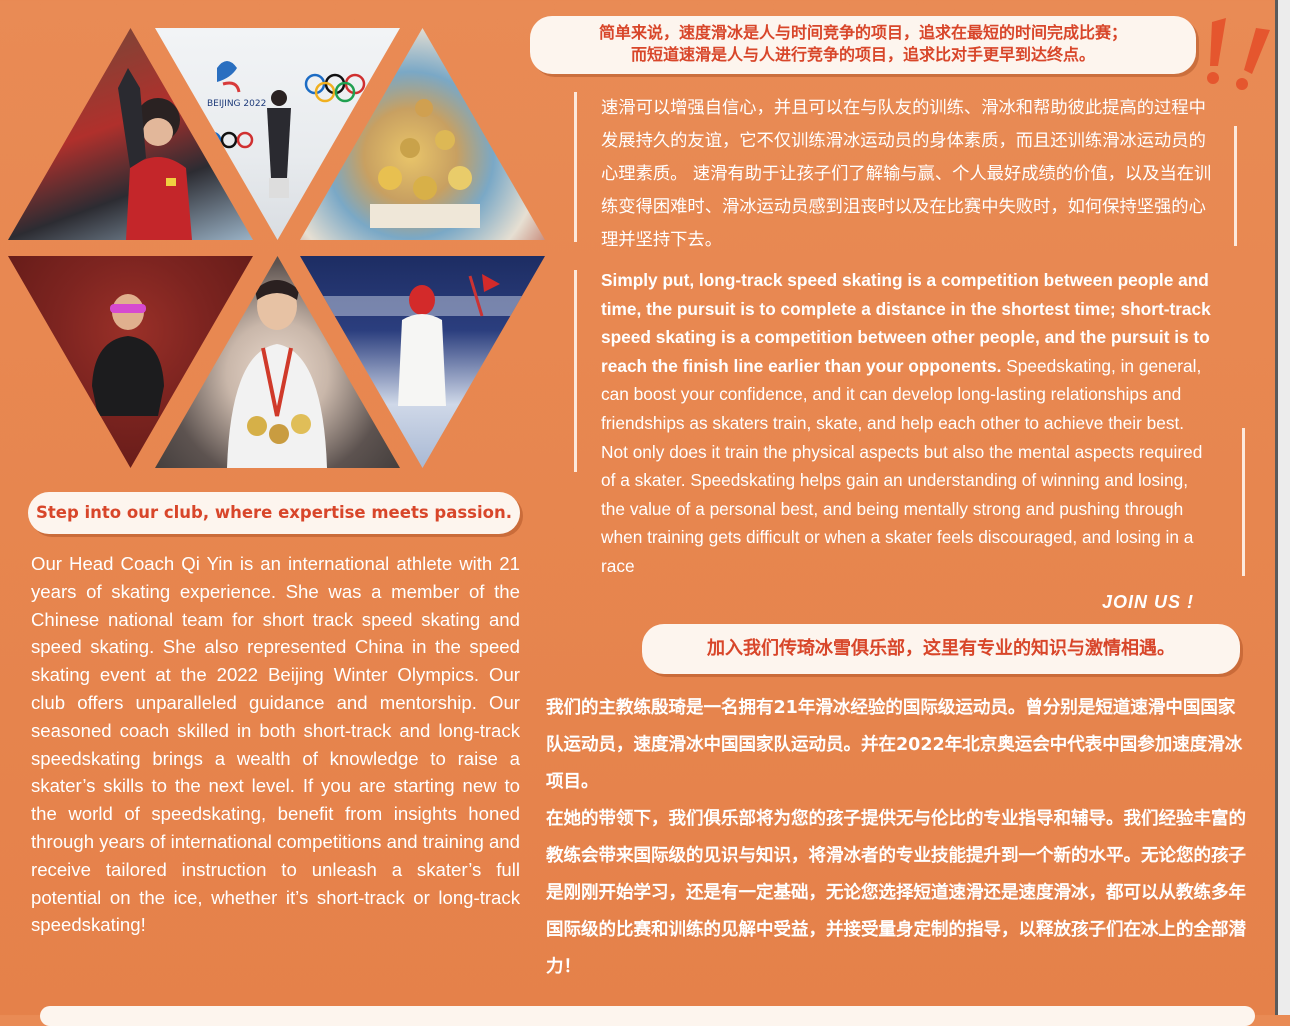 The width and height of the screenshot is (1290, 1026). Describe the element at coordinates (647, 1016) in the screenshot. I see `bottom-strip` at that location.